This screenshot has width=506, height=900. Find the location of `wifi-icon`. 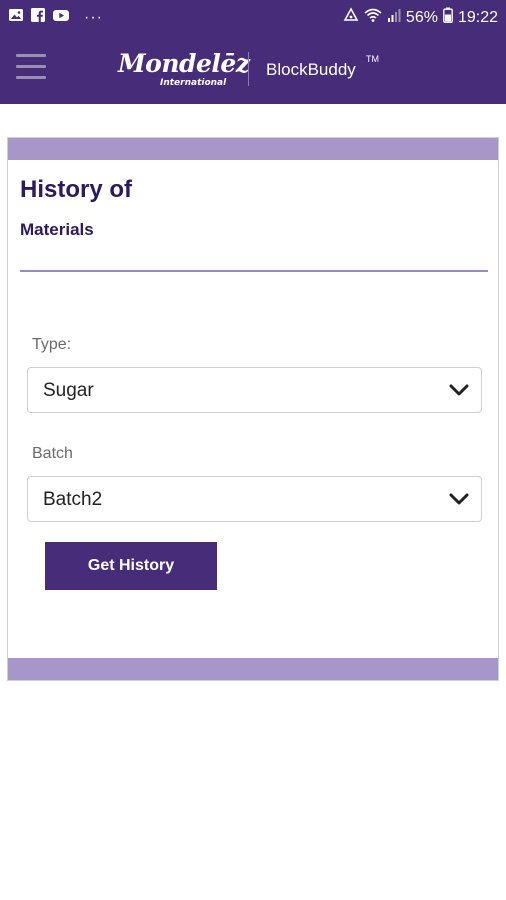

wifi-icon is located at coordinates (373, 17).